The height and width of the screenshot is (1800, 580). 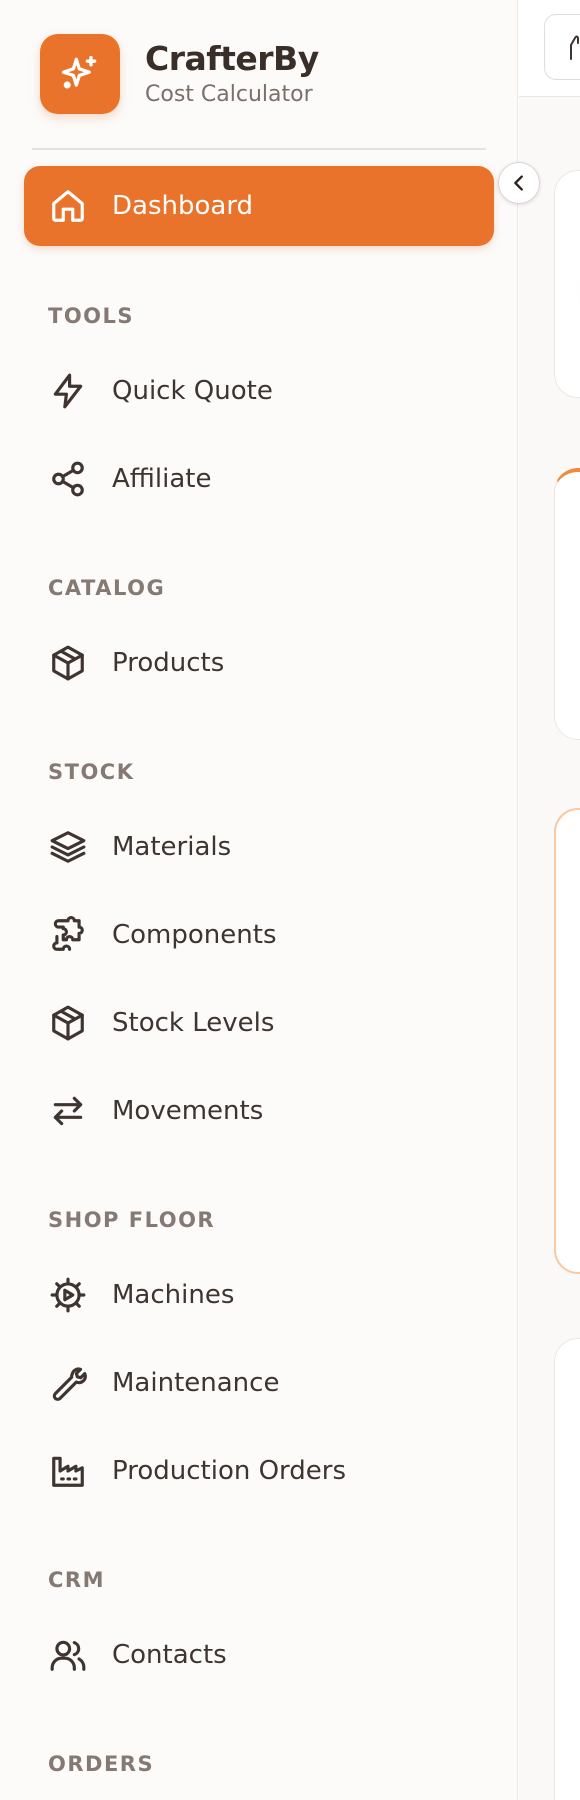 I want to click on sidebar-item-maintenance: Maintenance, so click(x=259, y=1383).